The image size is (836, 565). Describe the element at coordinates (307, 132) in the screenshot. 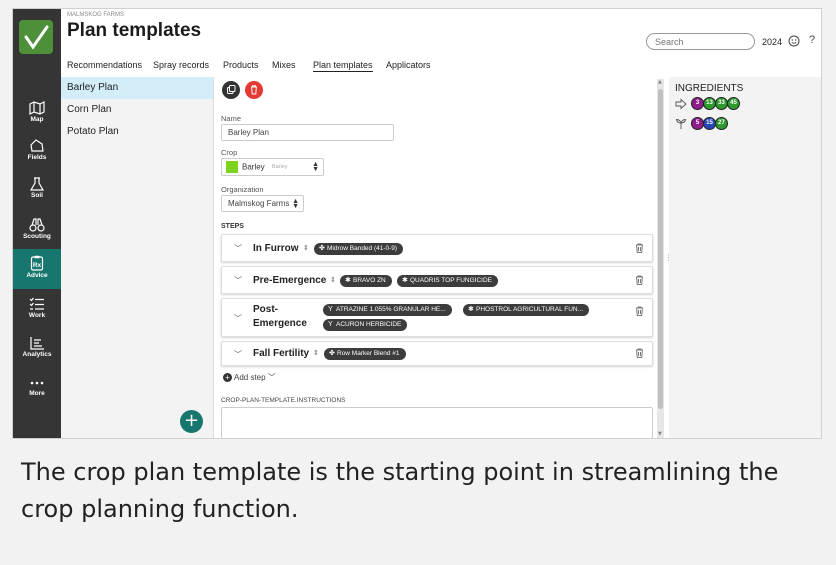

I see `name-field: Barley Plan` at that location.